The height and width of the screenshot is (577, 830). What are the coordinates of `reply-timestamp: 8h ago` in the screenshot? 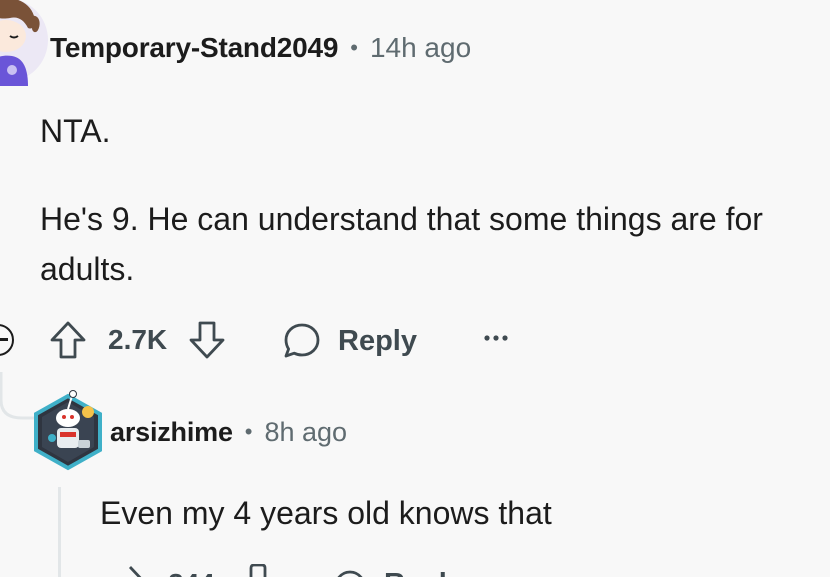 It's located at (305, 432).